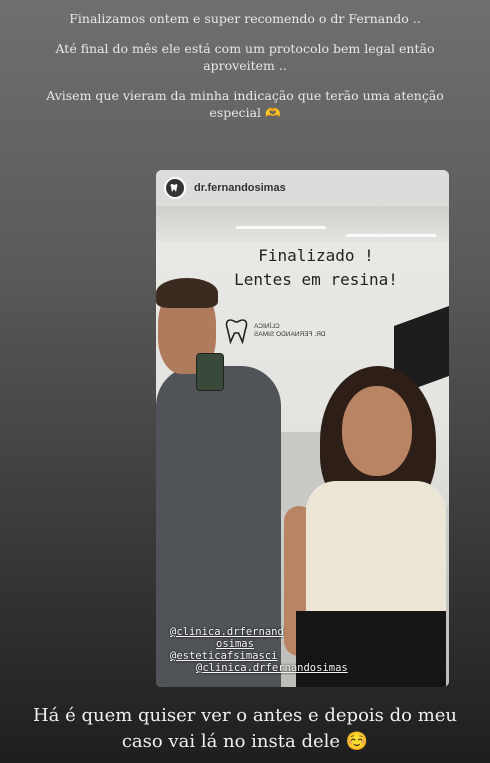  Describe the element at coordinates (237, 331) in the screenshot. I see `tooth-logo-icon` at that location.